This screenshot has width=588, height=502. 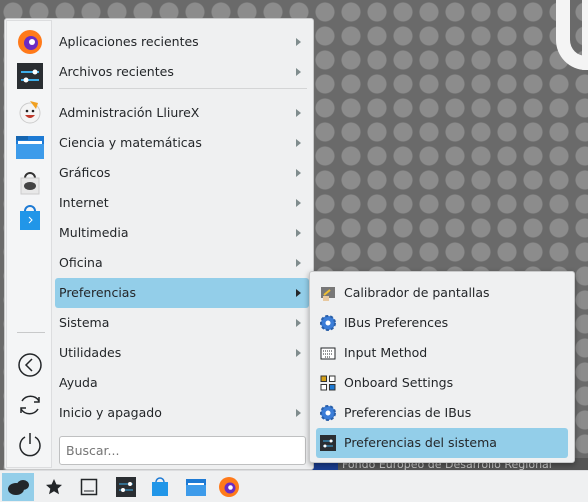 I want to click on taskbar, so click(x=294, y=486).